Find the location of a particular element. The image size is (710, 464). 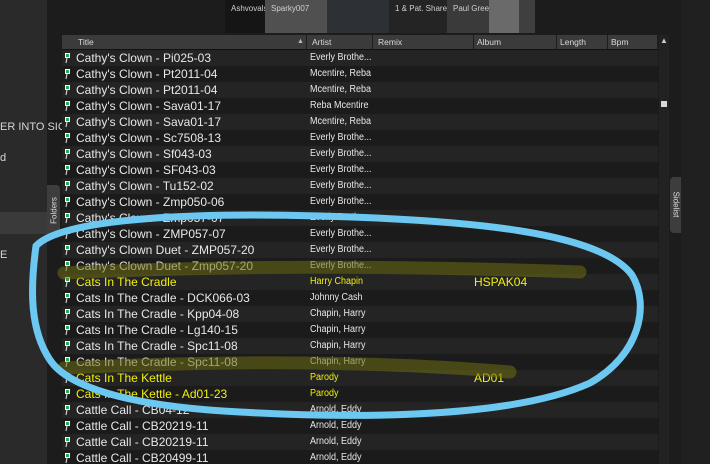

artist-cell: Parody is located at coordinates (324, 393).